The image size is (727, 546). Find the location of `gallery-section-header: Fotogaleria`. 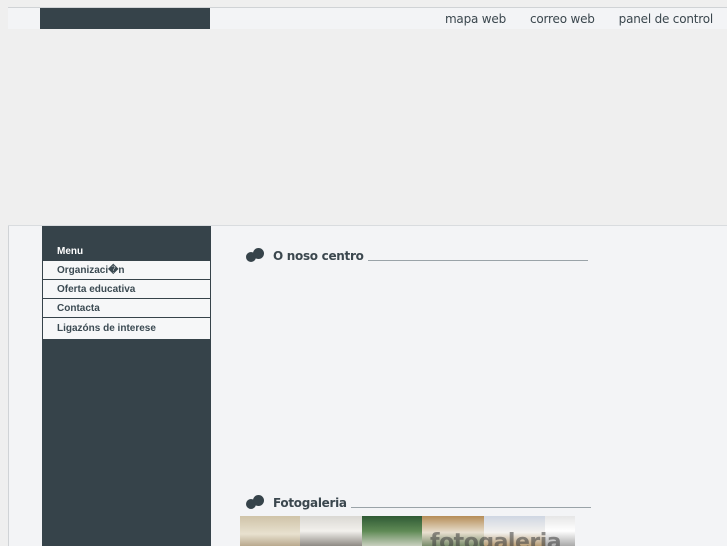

gallery-section-header: Fotogaleria is located at coordinates (418, 503).